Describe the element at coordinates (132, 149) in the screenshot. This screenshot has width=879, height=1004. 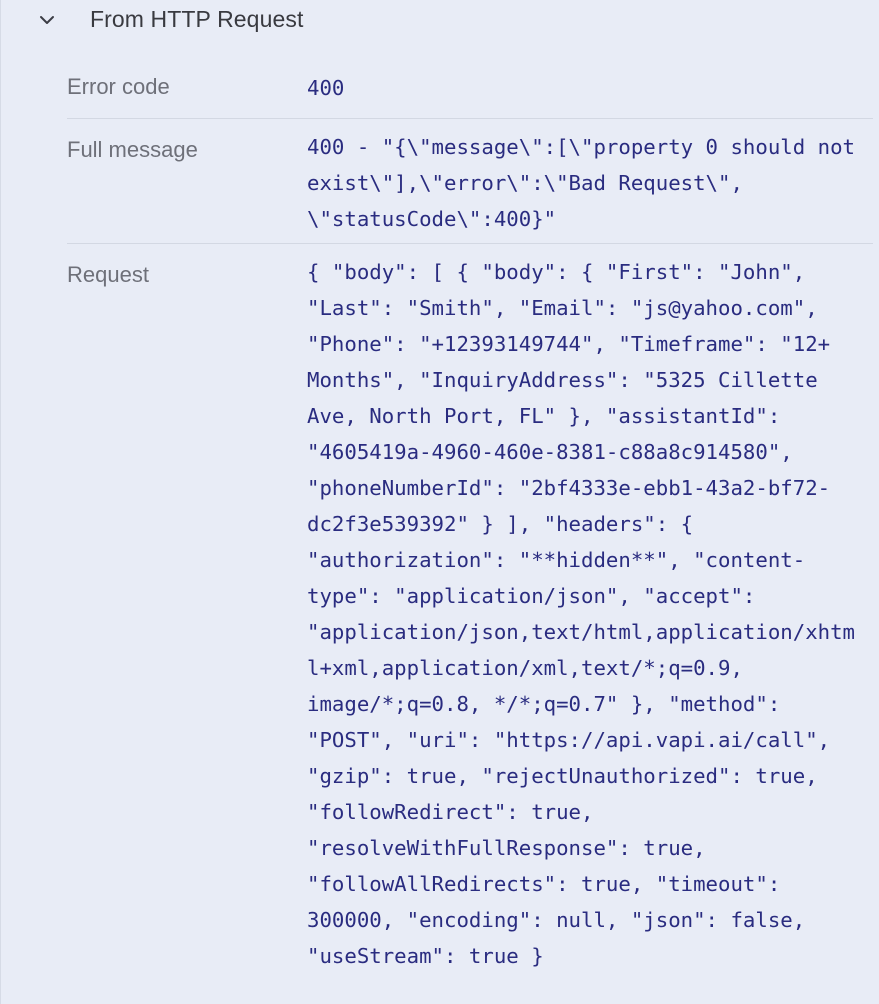
I see `full-message-label: Full message` at that location.